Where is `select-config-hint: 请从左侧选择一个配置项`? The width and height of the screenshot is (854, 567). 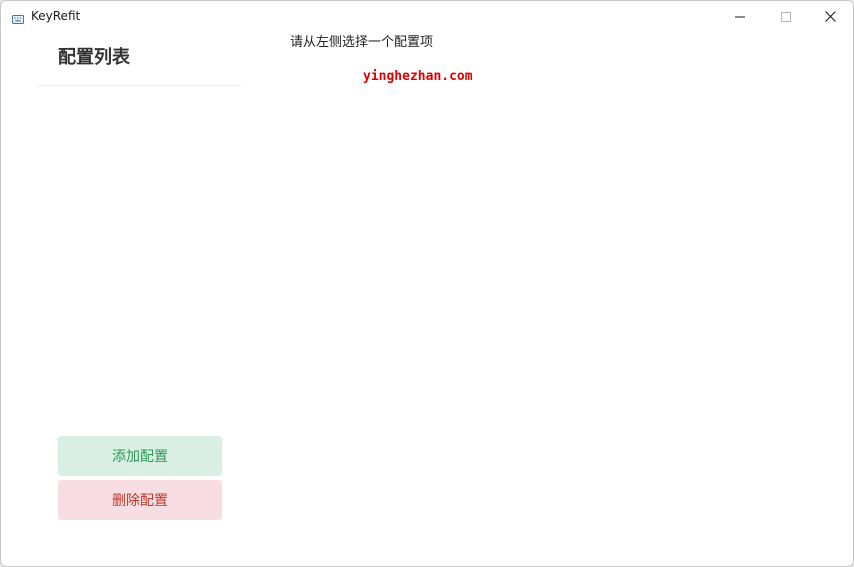 select-config-hint: 请从左侧选择一个配置项 is located at coordinates (362, 42).